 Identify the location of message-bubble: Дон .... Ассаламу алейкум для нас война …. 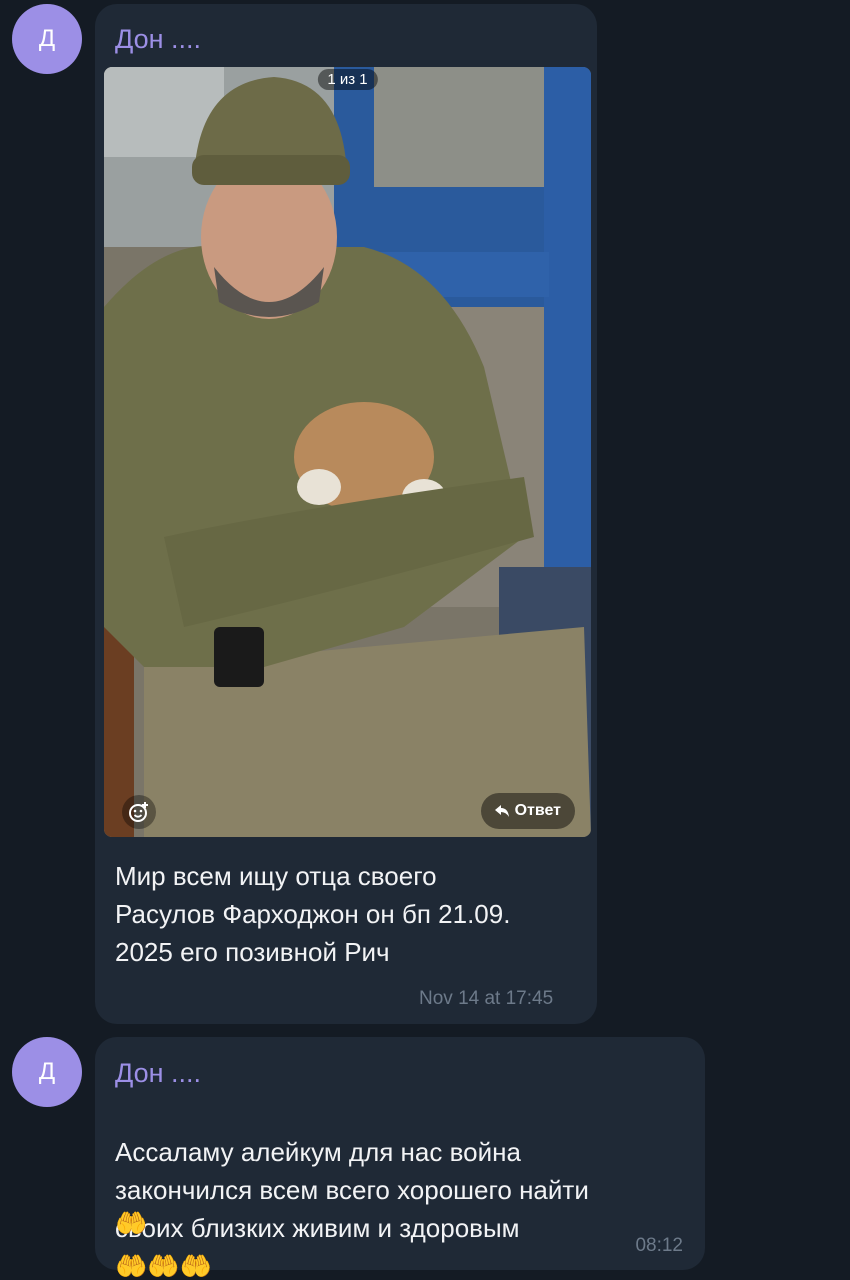
(400, 1158).